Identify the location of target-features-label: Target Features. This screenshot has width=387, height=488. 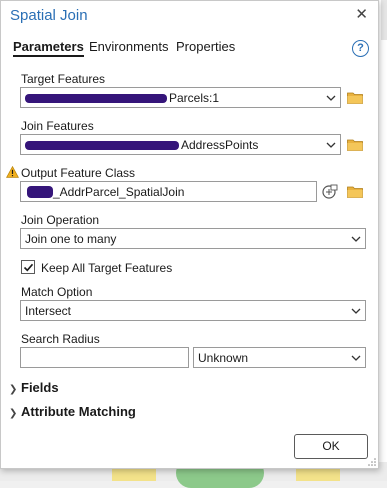
(63, 79).